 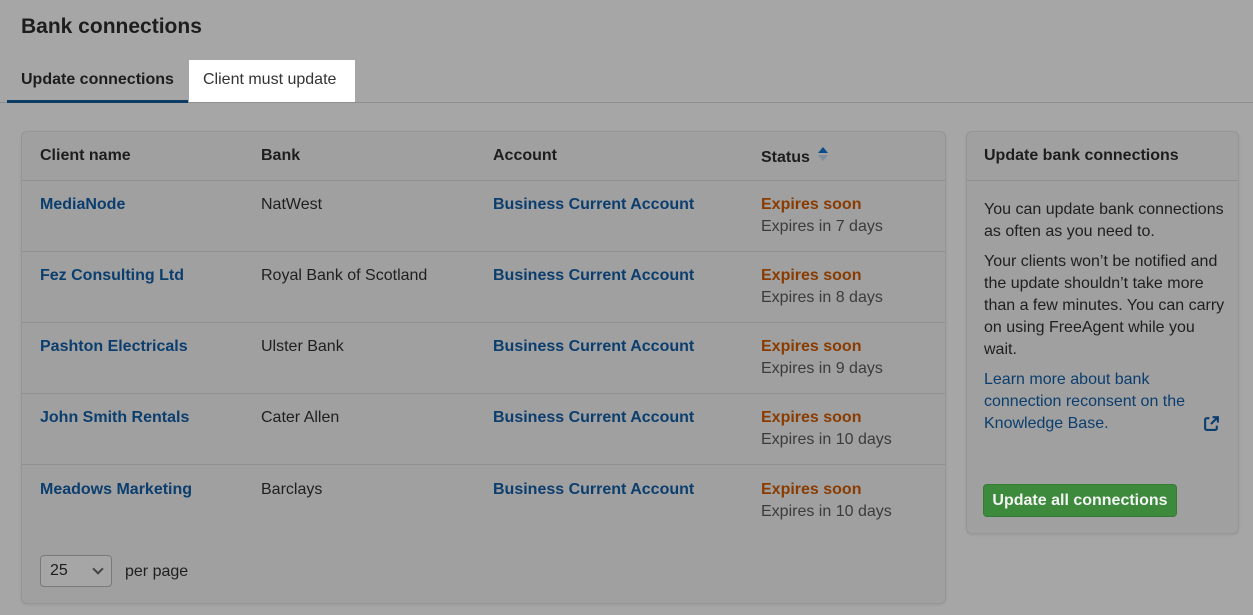 I want to click on status-cell: Expires soon Expires in 8 days, so click(x=822, y=287).